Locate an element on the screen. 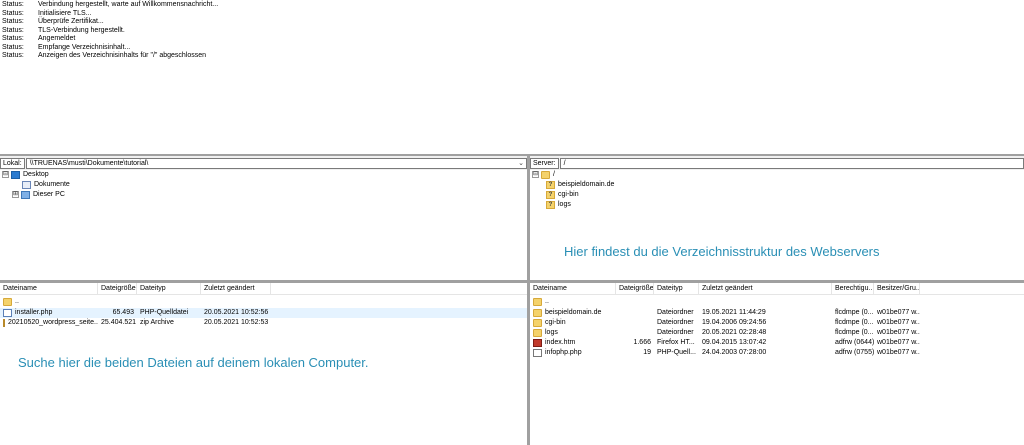  tree-item-desktop: ⊟ Desktop is located at coordinates (25, 174).